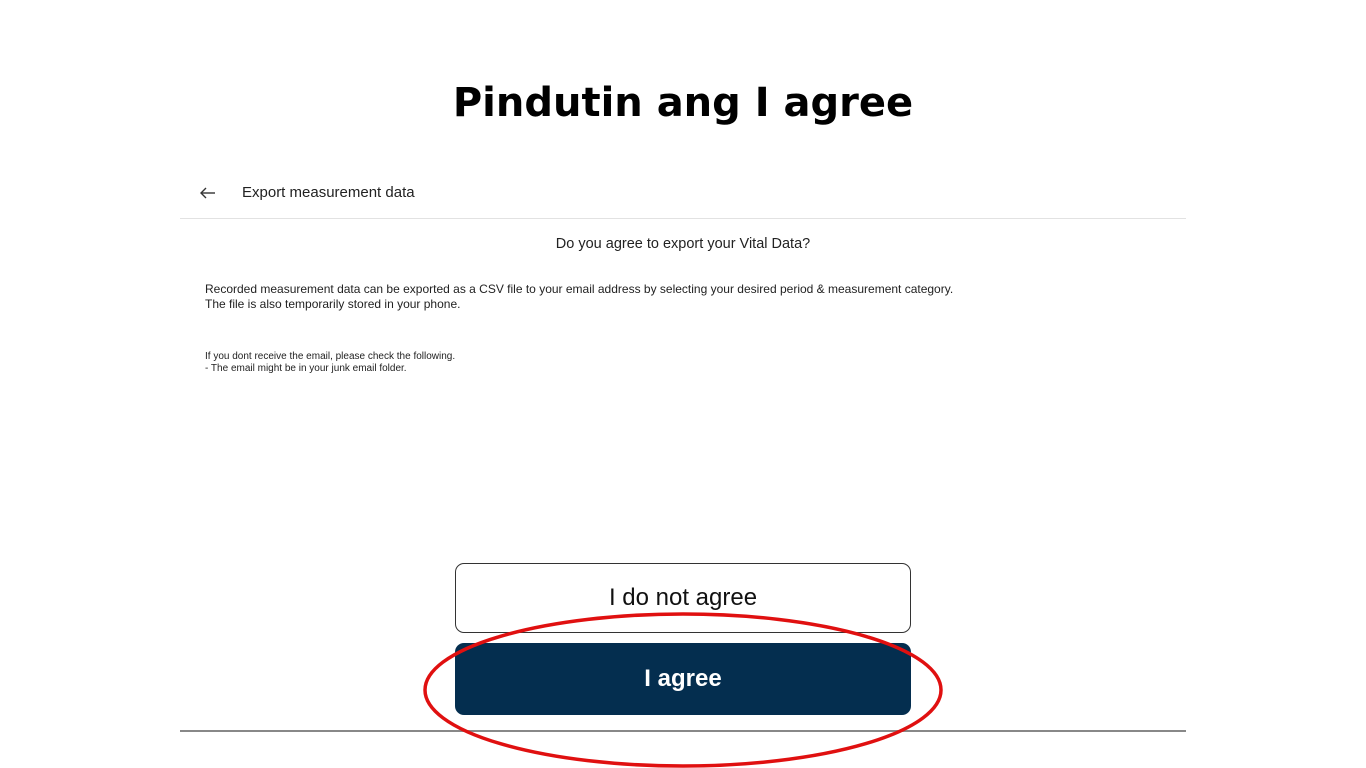 Image resolution: width=1366 pixels, height=768 pixels. Describe the element at coordinates (328, 192) in the screenshot. I see `page-title: Export measurement data` at that location.